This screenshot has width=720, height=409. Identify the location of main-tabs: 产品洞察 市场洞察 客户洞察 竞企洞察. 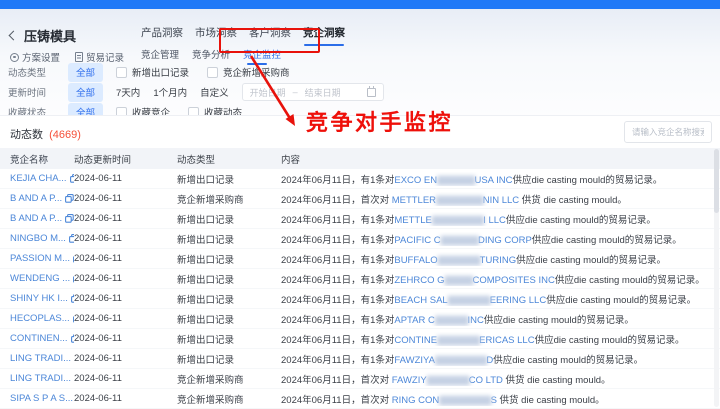
(243, 35).